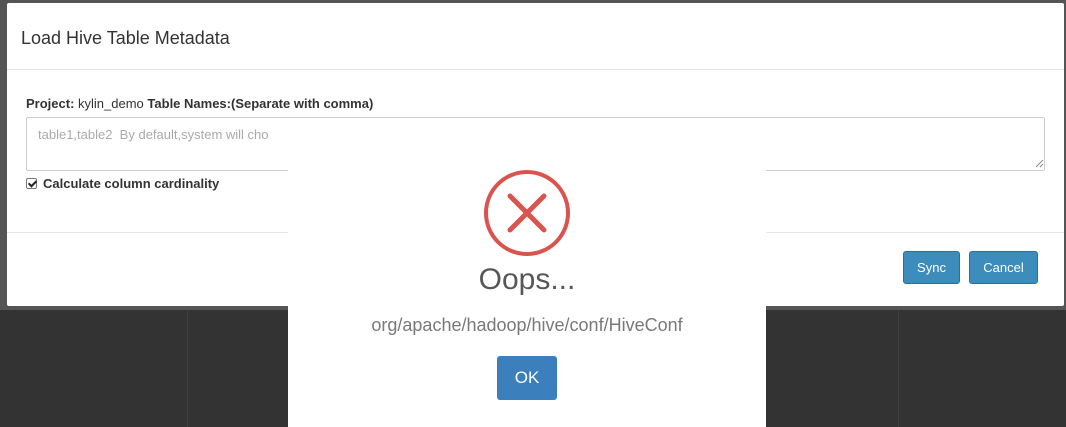 This screenshot has height=427, width=1066. What do you see at coordinates (527, 378) in the screenshot?
I see `ok-button: OK` at bounding box center [527, 378].